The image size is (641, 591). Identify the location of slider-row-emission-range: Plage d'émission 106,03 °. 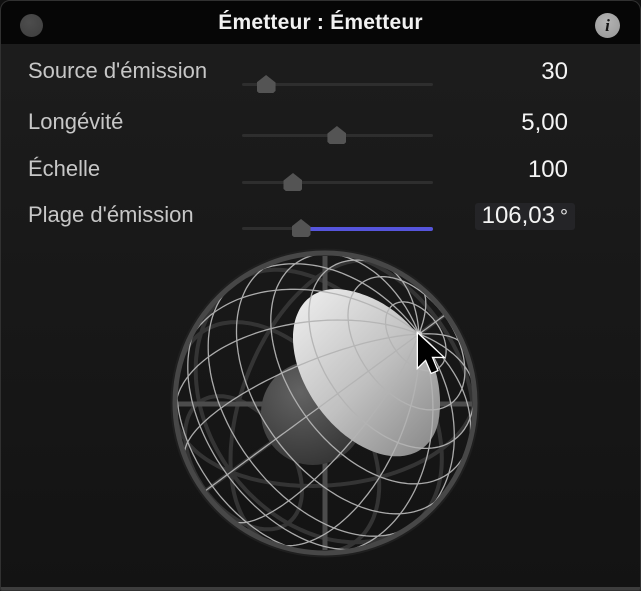
(320, 216).